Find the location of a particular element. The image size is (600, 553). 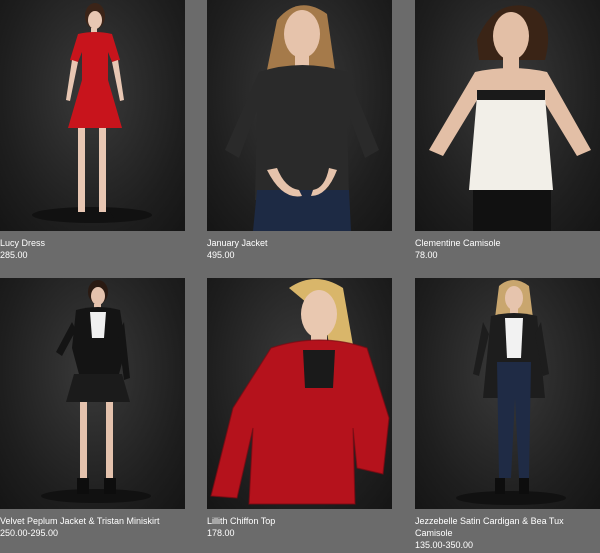

product-name: Velvet Peplum Jacket & Tristan Miniskirt is located at coordinates (92, 521).